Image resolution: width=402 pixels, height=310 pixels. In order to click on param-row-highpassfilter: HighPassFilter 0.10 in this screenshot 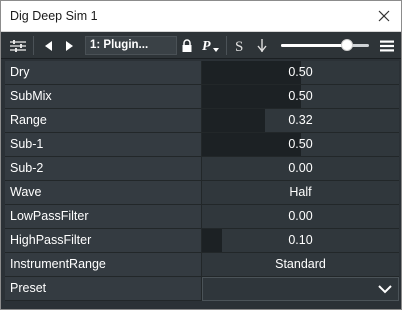, I will do `click(202, 241)`.